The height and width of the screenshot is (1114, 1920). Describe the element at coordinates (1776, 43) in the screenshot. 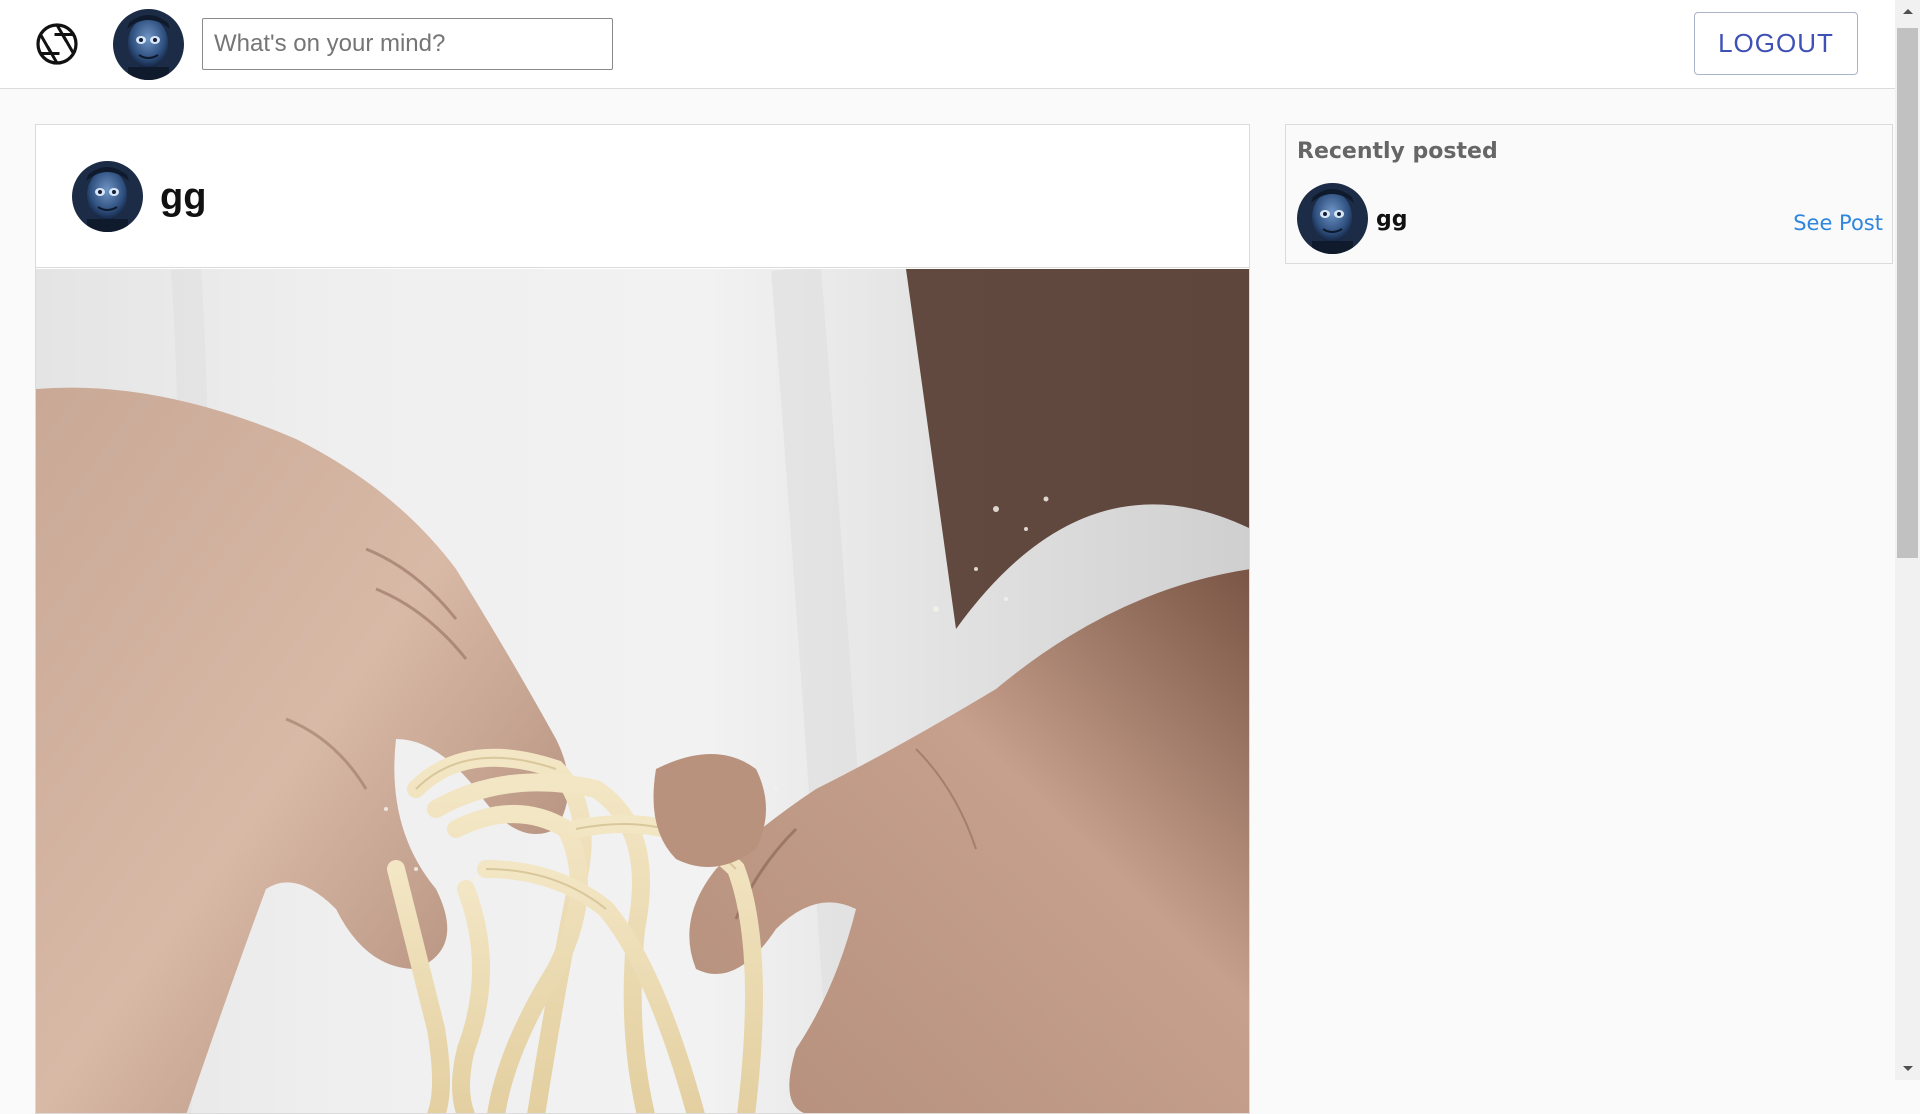

I see `logout-button: LOGOUT` at that location.